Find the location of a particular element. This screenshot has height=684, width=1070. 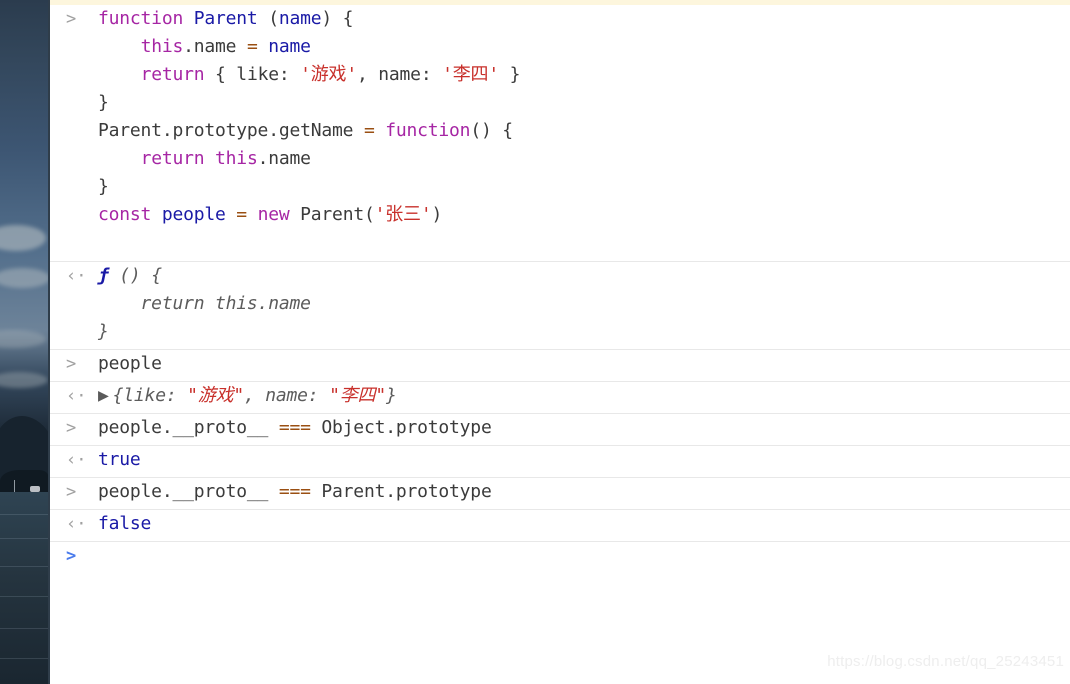

console-line: return this.name is located at coordinates (560, 304).